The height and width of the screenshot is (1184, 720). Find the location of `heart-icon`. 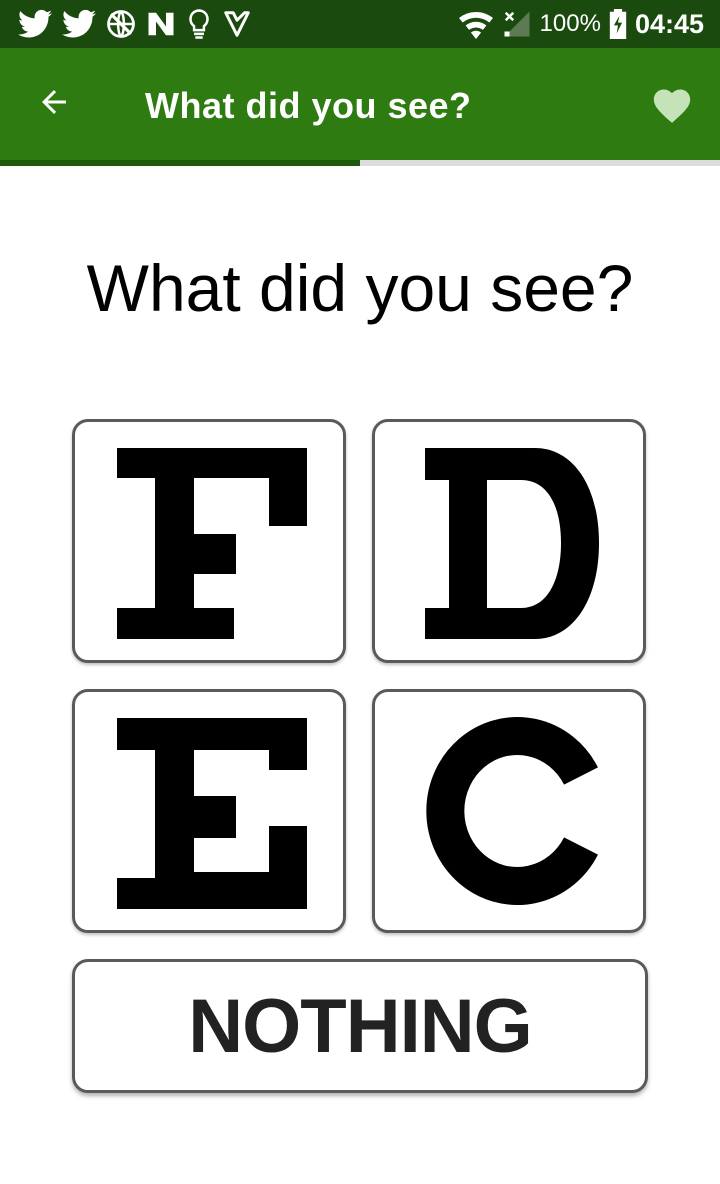

heart-icon is located at coordinates (672, 106).